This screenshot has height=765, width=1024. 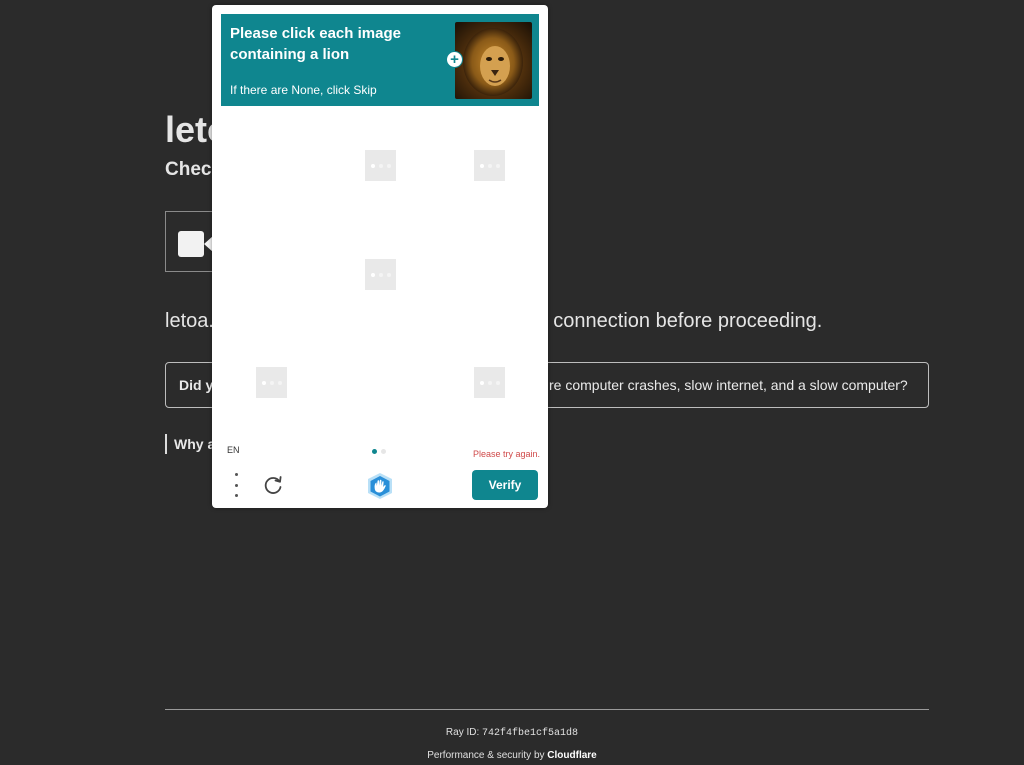 I want to click on language-selector: EN, so click(x=233, y=450).